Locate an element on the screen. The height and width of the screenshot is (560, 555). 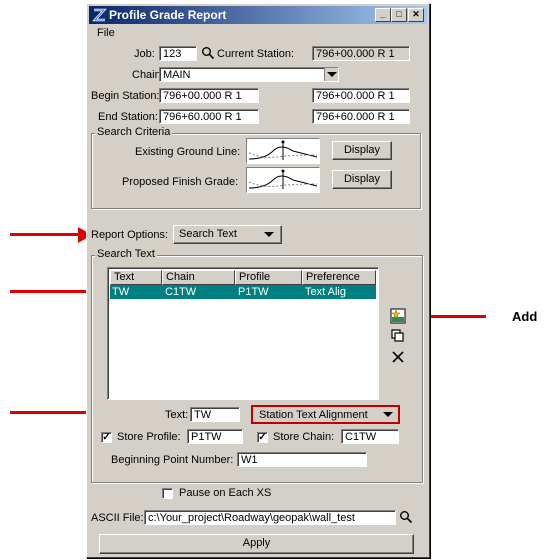
close-button: ✕ is located at coordinates (416, 15).